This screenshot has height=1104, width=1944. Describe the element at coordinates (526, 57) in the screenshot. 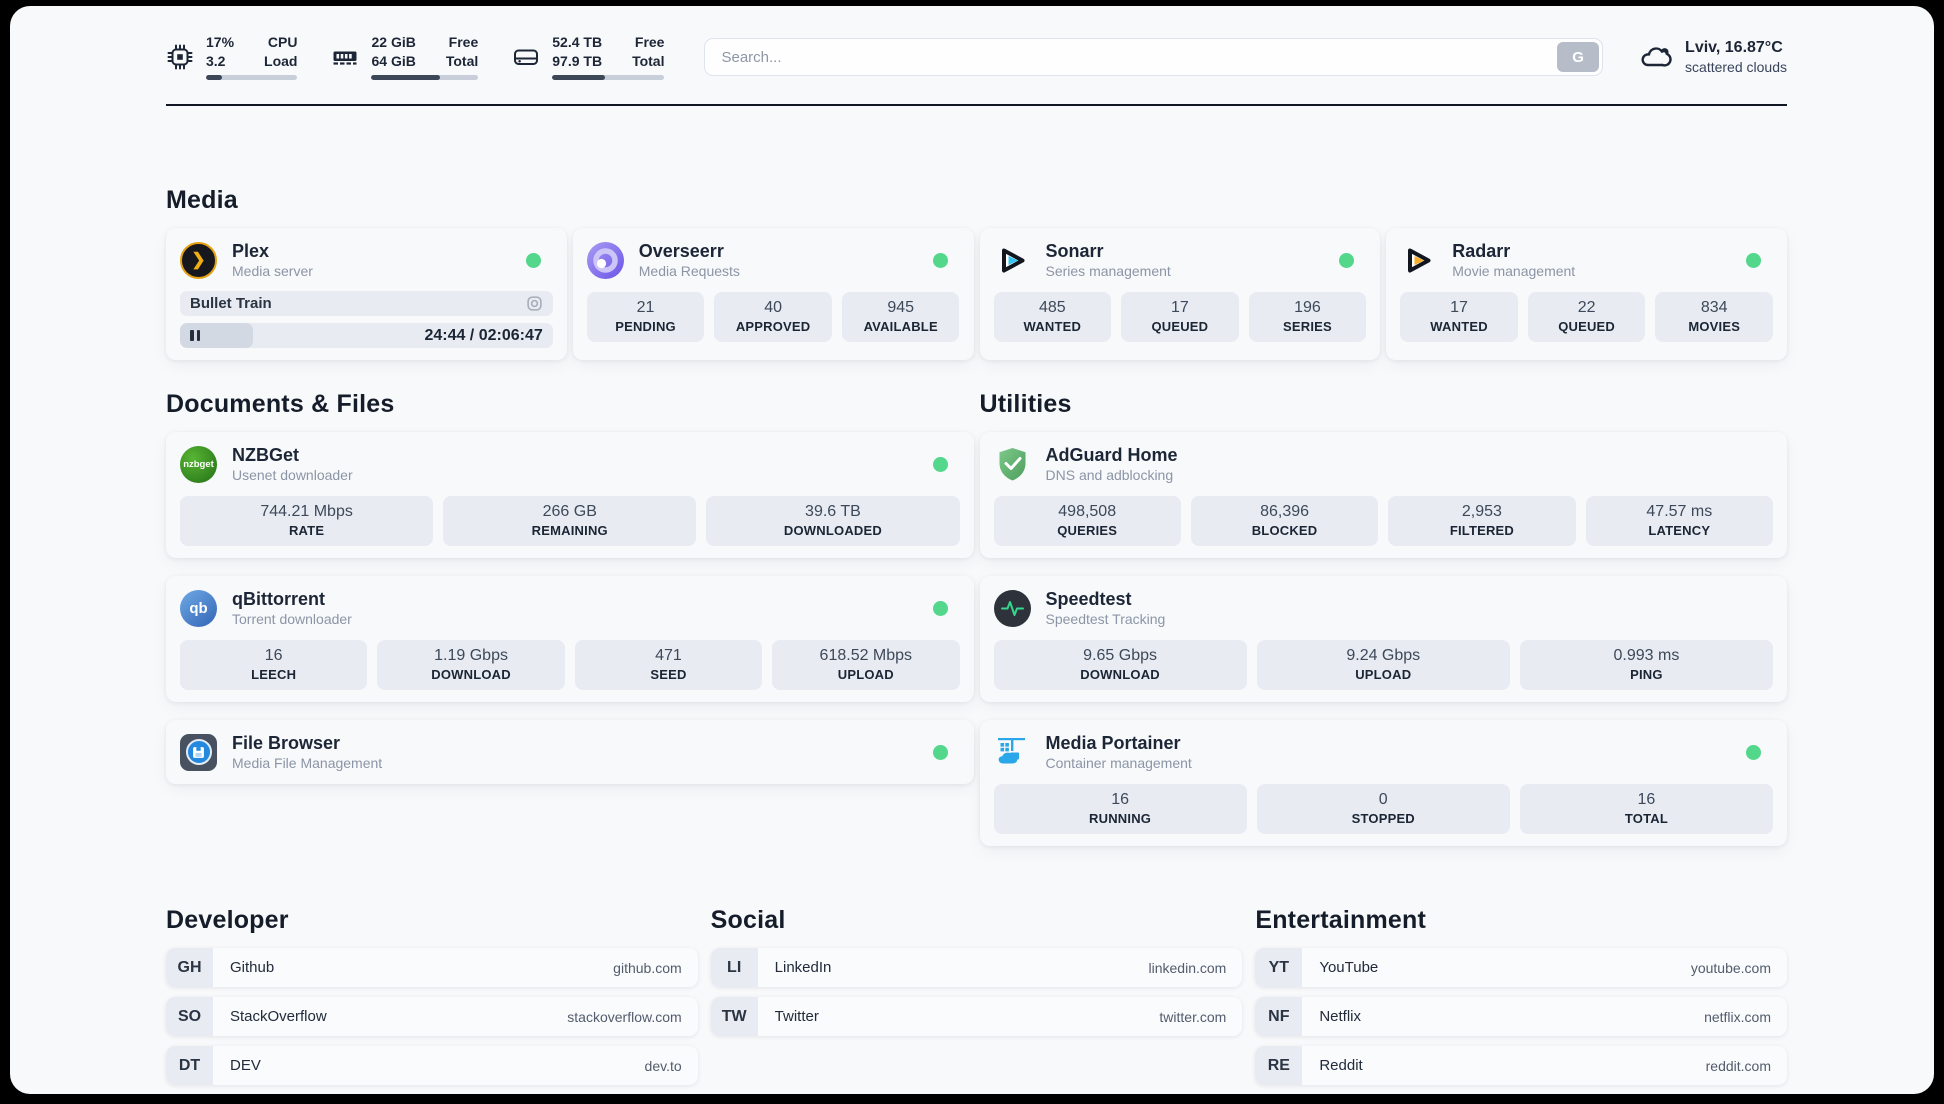

I see `disk-icon` at that location.